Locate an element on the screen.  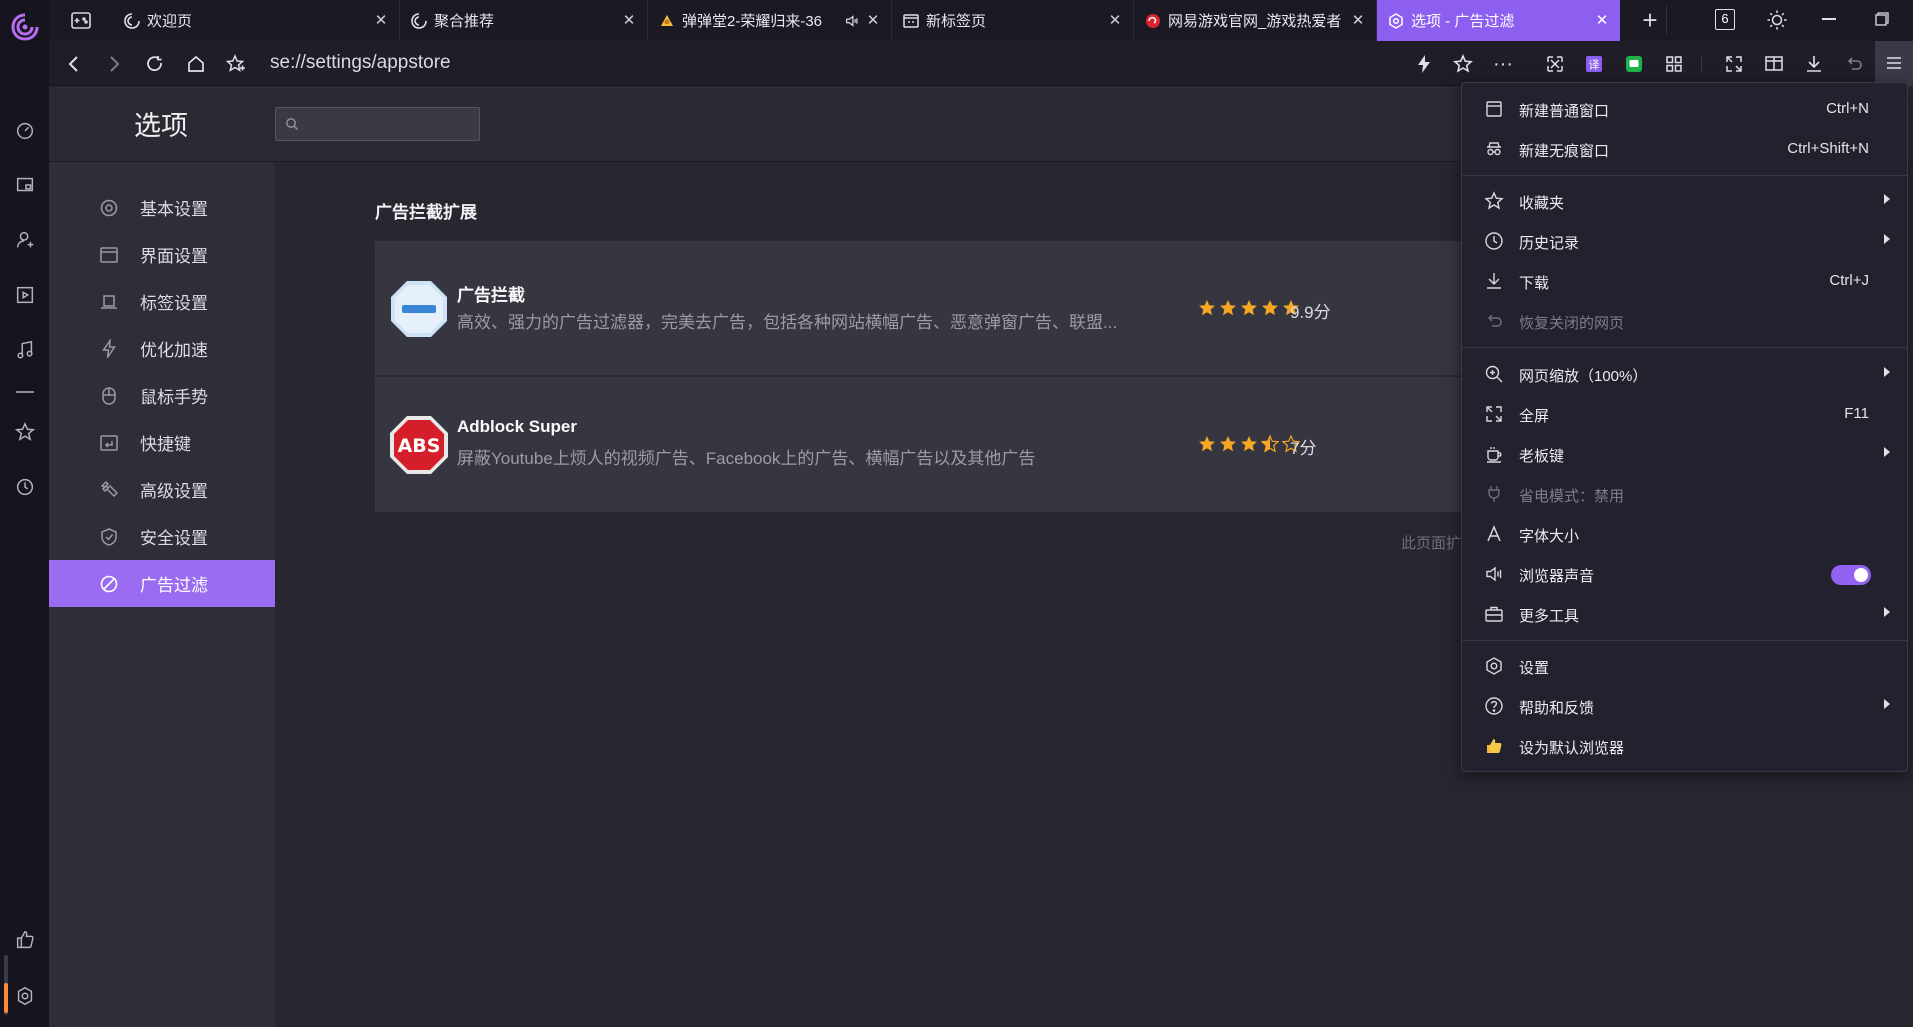
address-bar: se://settings/appstore is located at coordinates (360, 63).